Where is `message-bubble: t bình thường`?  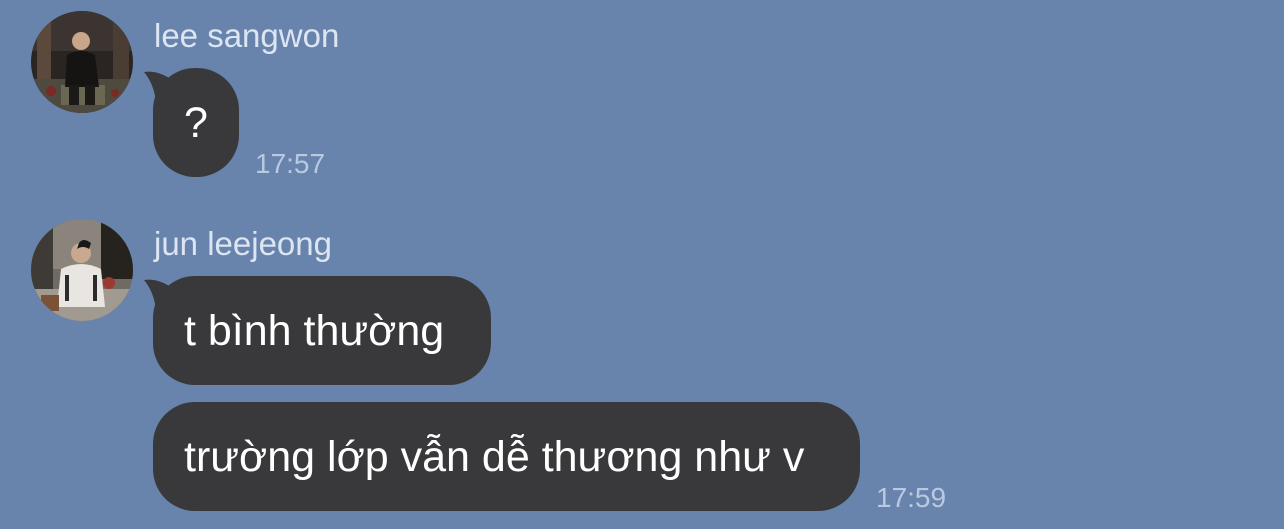
message-bubble: t bình thường is located at coordinates (322, 330).